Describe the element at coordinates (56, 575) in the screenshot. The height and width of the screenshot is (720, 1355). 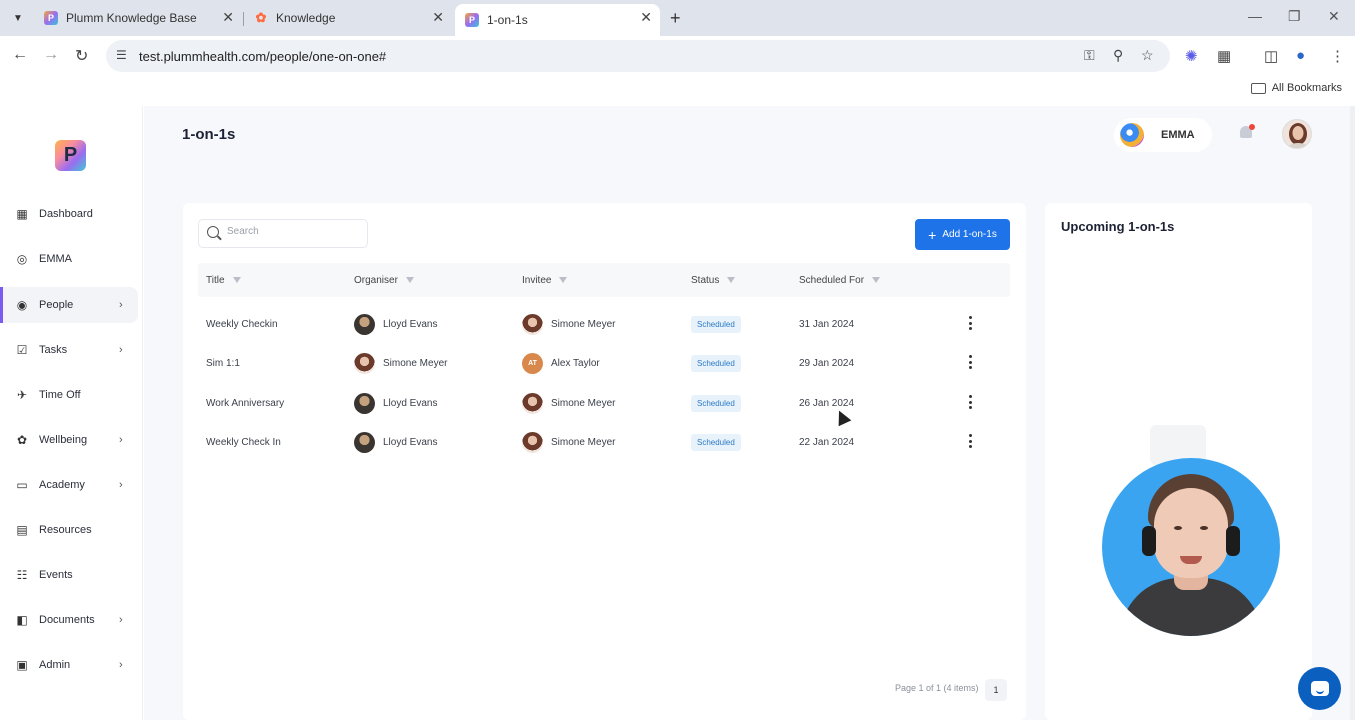
I see `sidebar-item-label: Events` at that location.